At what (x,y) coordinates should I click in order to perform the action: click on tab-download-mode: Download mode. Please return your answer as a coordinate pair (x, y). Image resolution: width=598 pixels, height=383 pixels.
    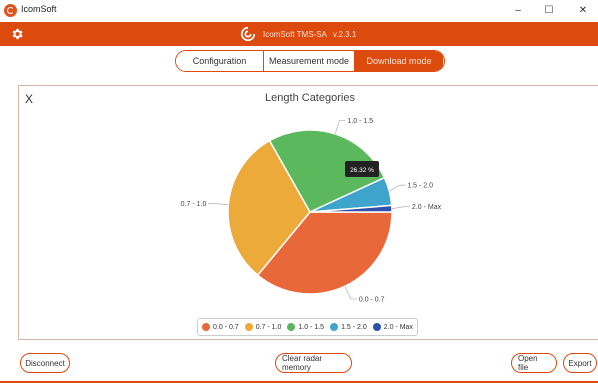
    Looking at the image, I should click on (399, 61).